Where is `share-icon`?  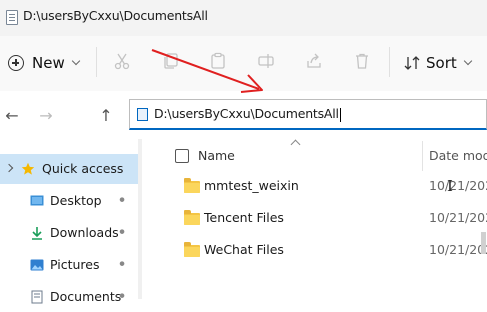 share-icon is located at coordinates (314, 61).